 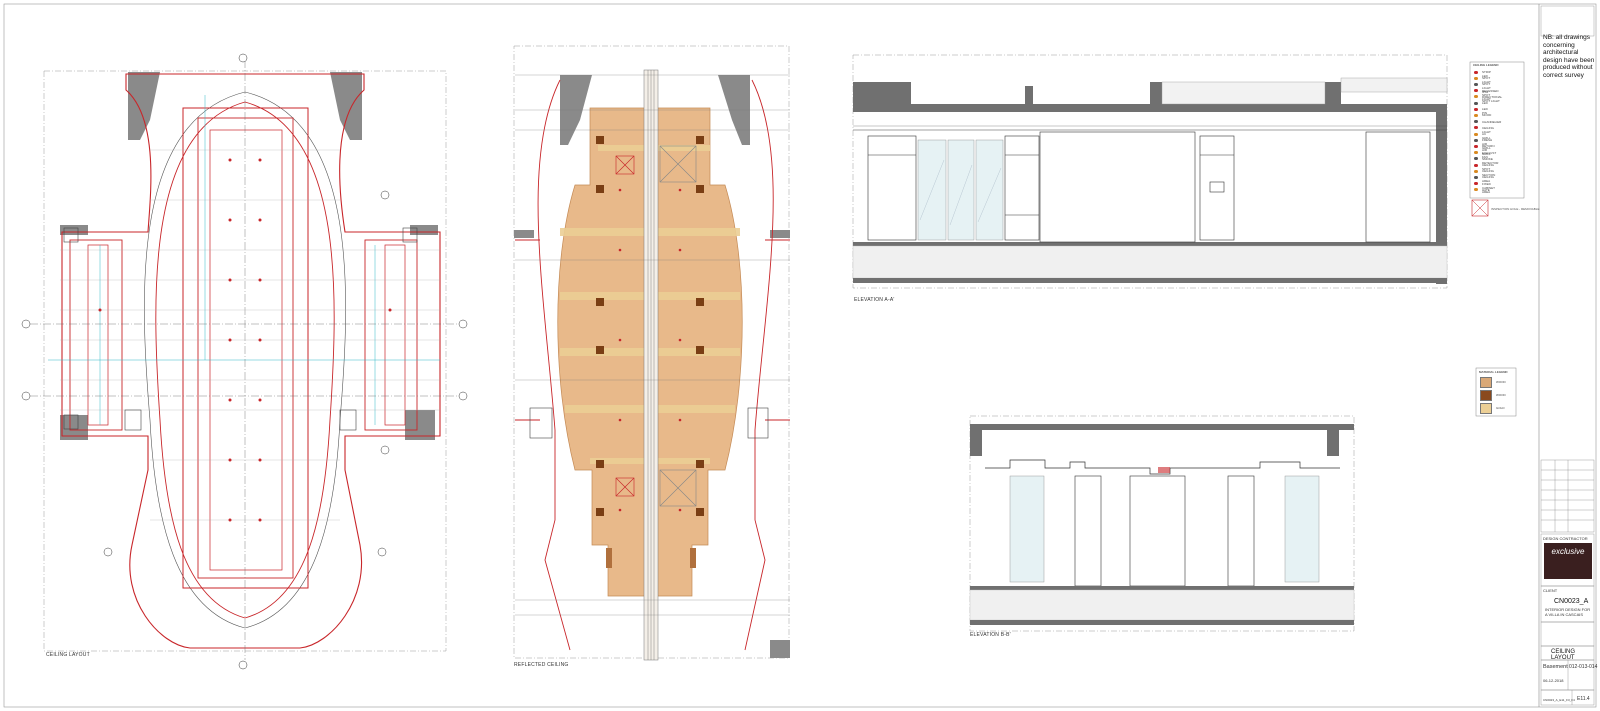 What do you see at coordinates (1486, 189) in the screenshot?
I see `ceiling-legend-item: HATE` at bounding box center [1486, 189].